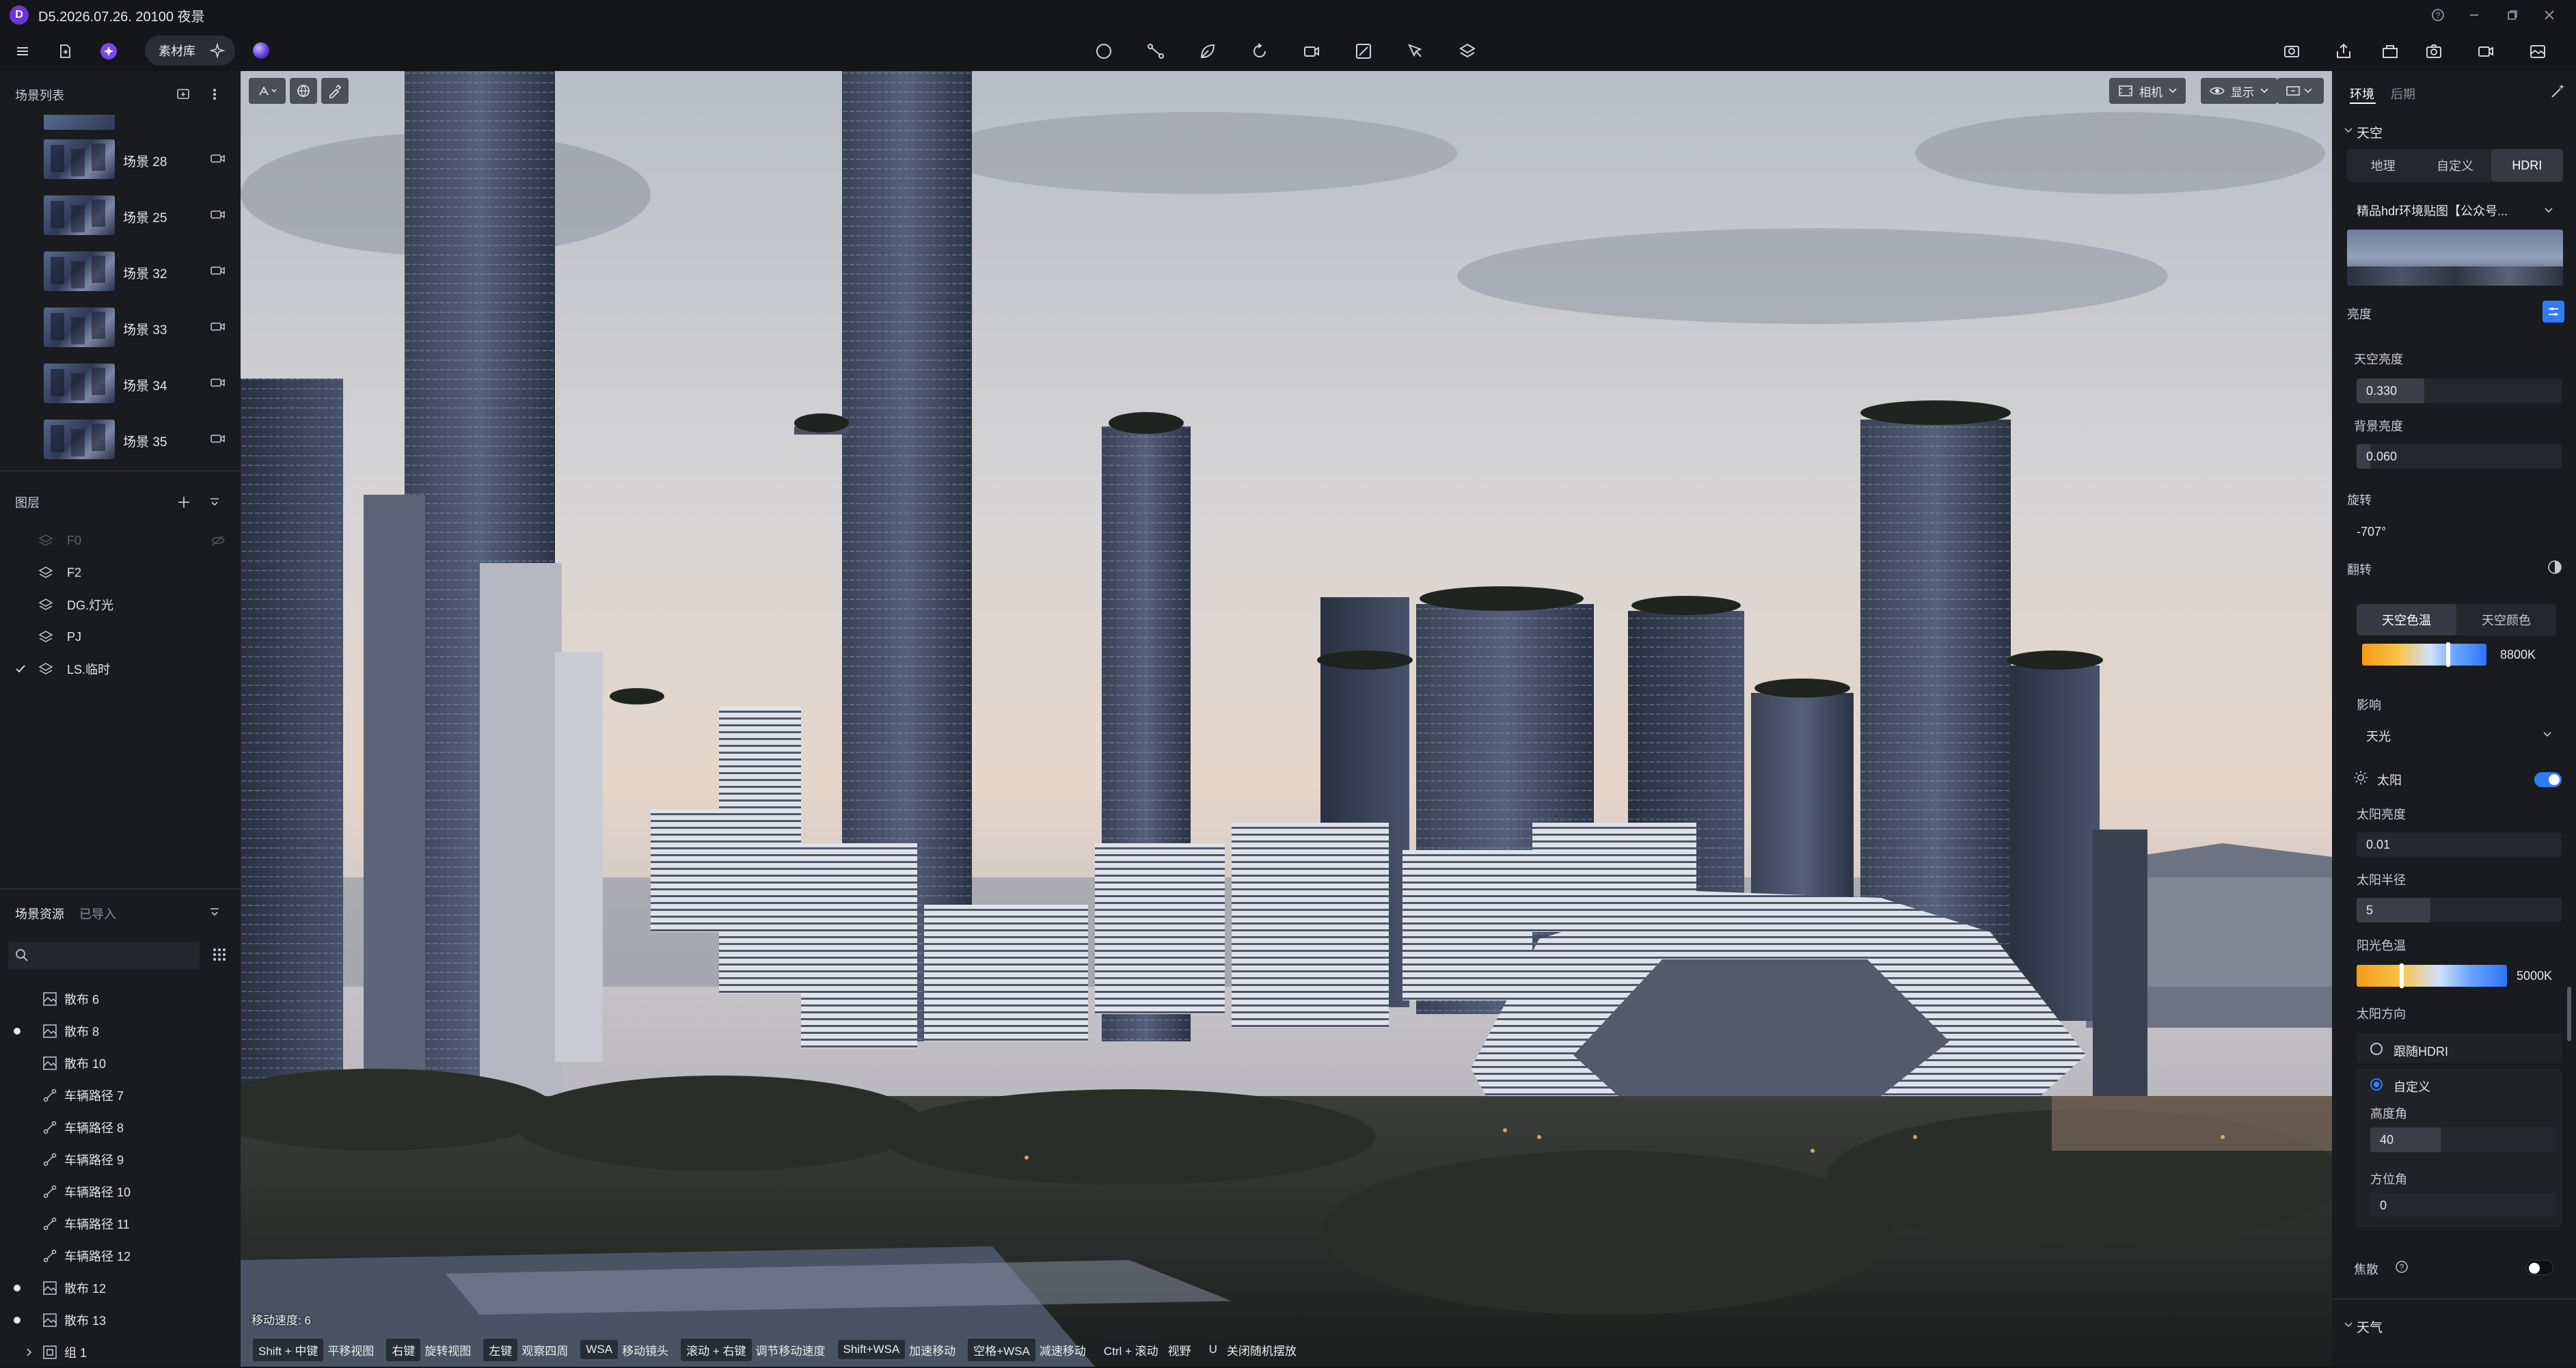 This screenshot has width=2576, height=1368. Describe the element at coordinates (2463, 1205) in the screenshot. I see `azimuth-slider: 0` at that location.